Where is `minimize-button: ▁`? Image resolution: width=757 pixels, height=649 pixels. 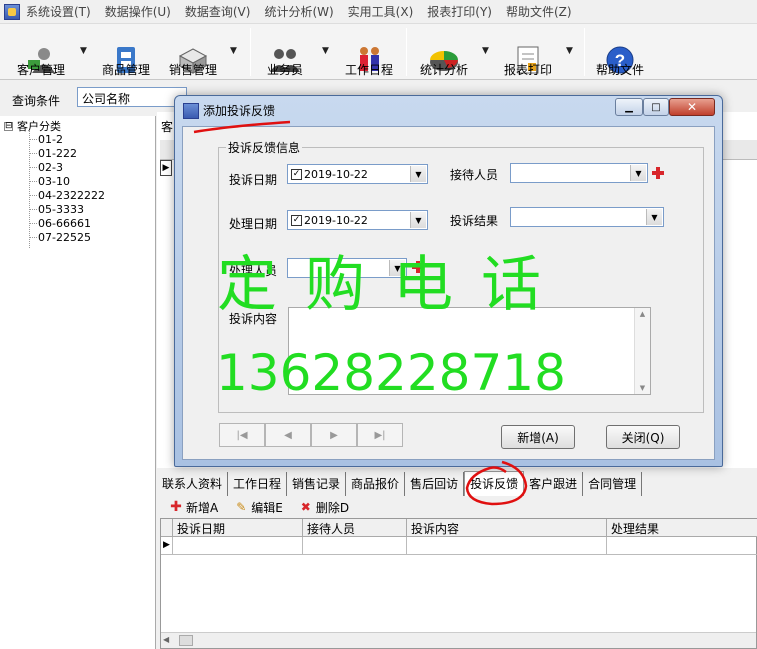
minimize-button: ▁ is located at coordinates (629, 107).